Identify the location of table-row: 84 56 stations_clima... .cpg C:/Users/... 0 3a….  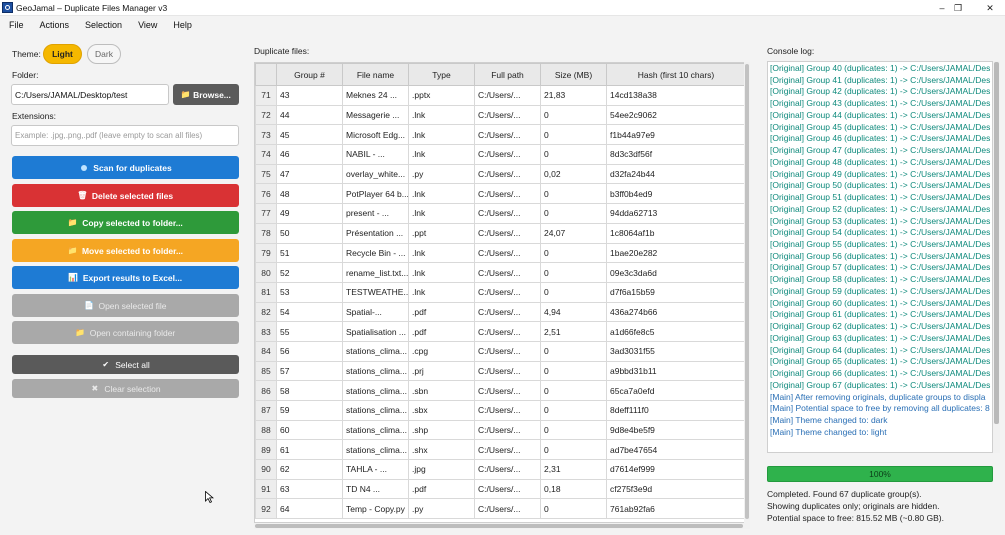
(500, 351).